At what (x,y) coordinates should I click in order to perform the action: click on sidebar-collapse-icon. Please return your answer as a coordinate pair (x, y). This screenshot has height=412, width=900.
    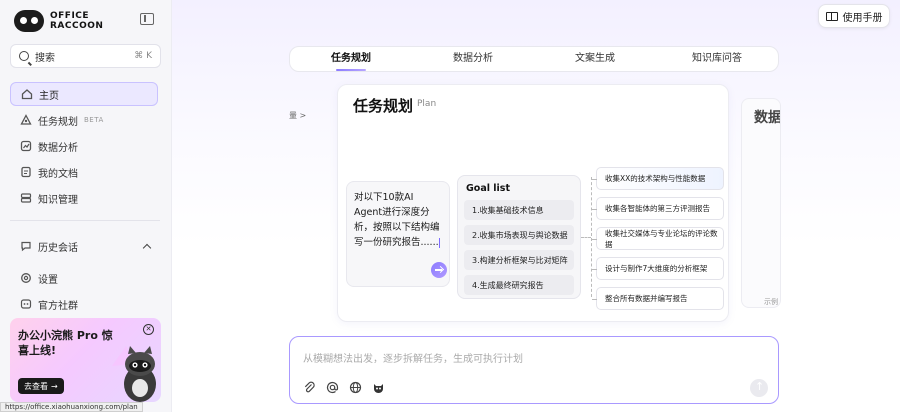
    Looking at the image, I should click on (147, 19).